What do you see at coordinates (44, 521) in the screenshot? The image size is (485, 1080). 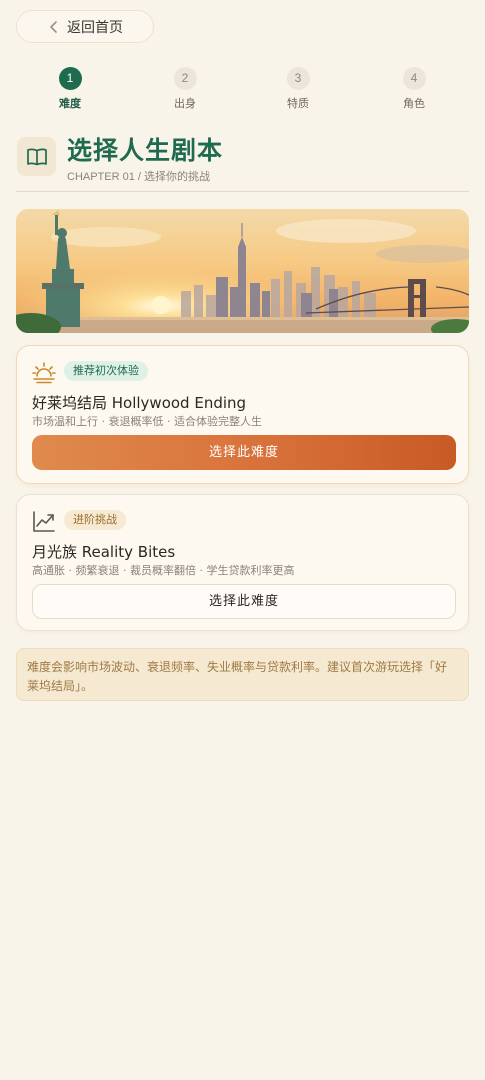 I see `trending-up-icon` at bounding box center [44, 521].